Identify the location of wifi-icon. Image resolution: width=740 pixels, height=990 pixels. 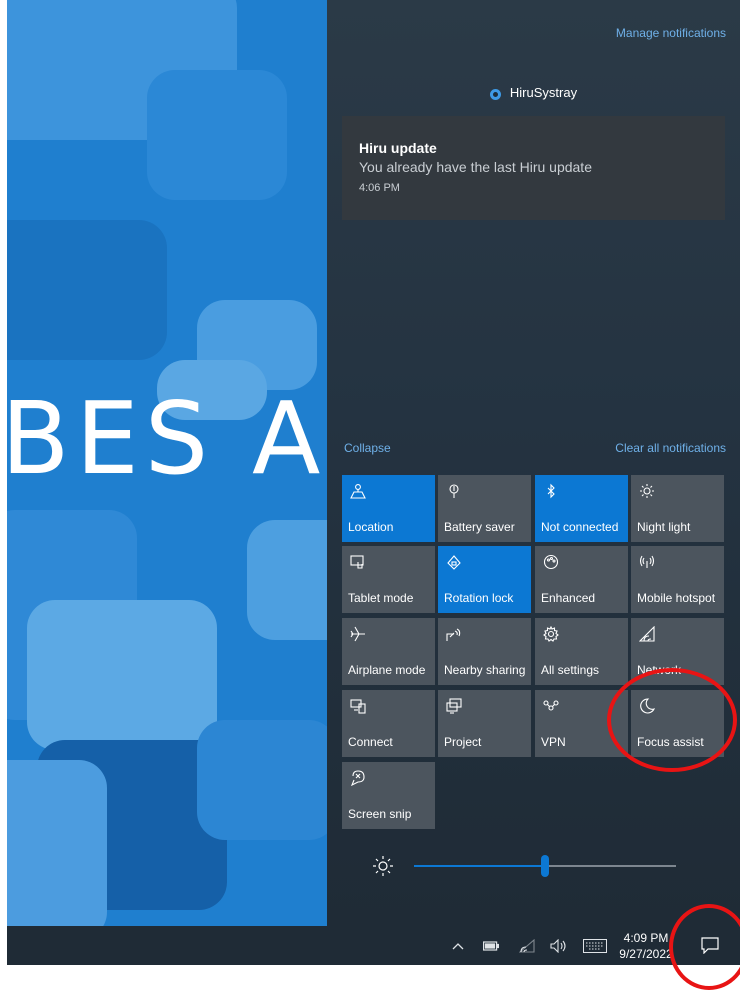
(527, 945).